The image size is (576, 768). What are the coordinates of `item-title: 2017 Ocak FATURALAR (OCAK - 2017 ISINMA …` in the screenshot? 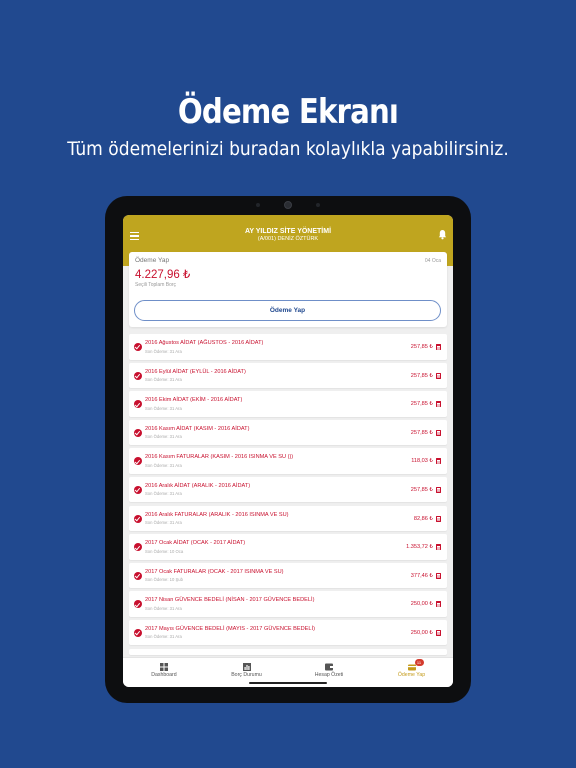 It's located at (214, 571).